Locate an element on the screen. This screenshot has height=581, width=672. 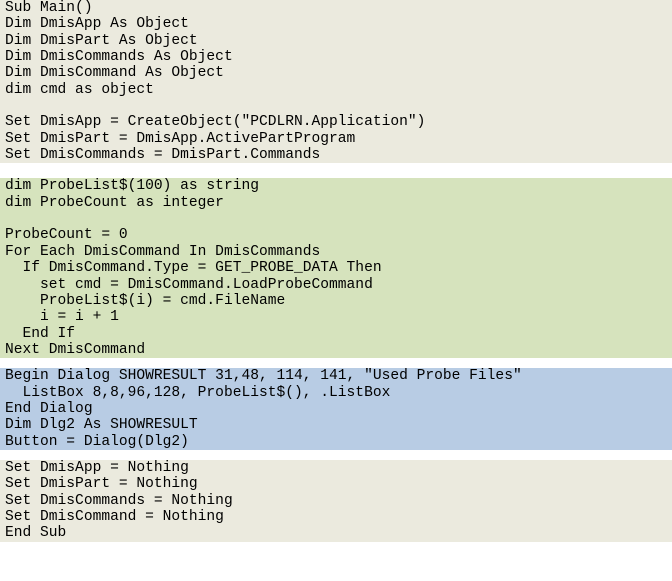
code-line: Set DmisCommand = Nothing is located at coordinates (114, 516).